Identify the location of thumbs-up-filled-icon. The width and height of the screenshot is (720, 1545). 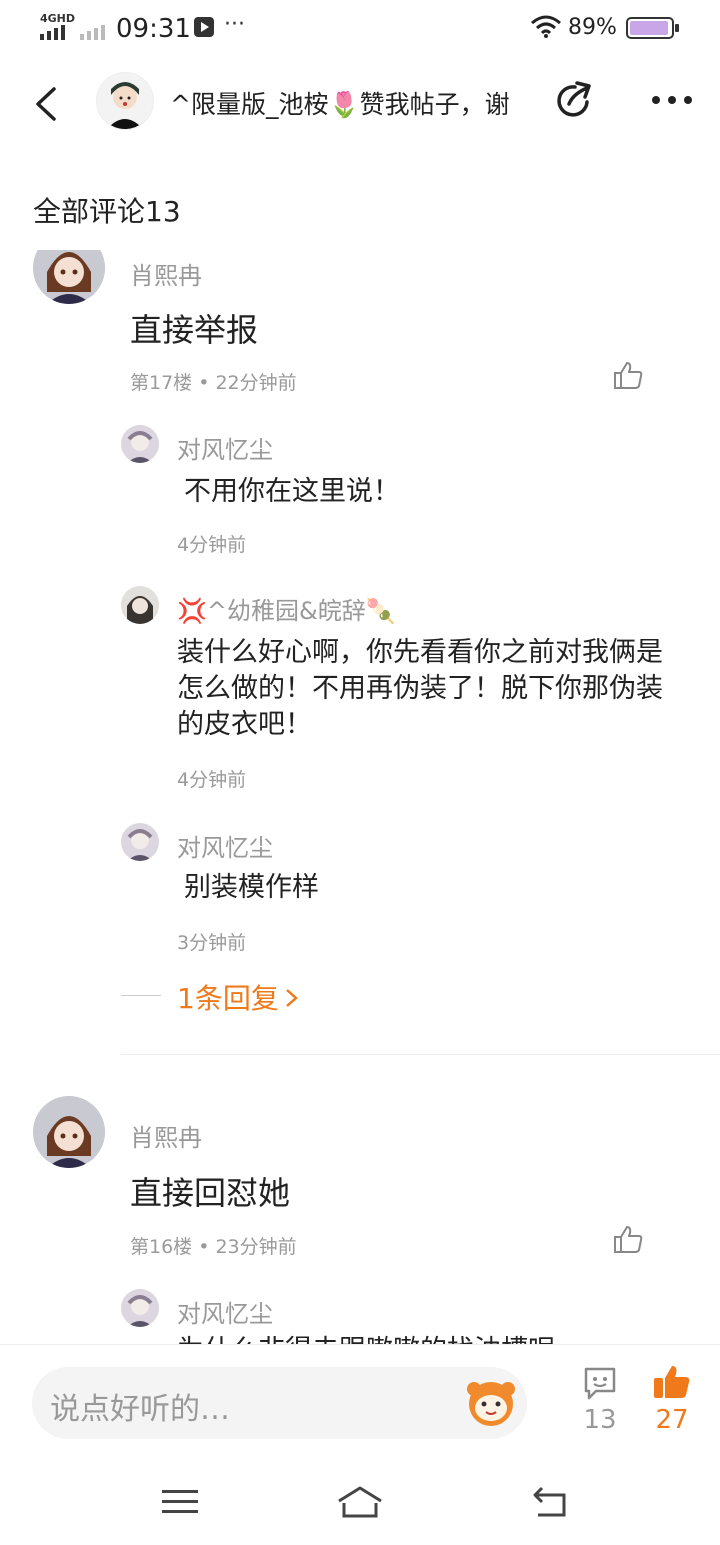
(672, 1382).